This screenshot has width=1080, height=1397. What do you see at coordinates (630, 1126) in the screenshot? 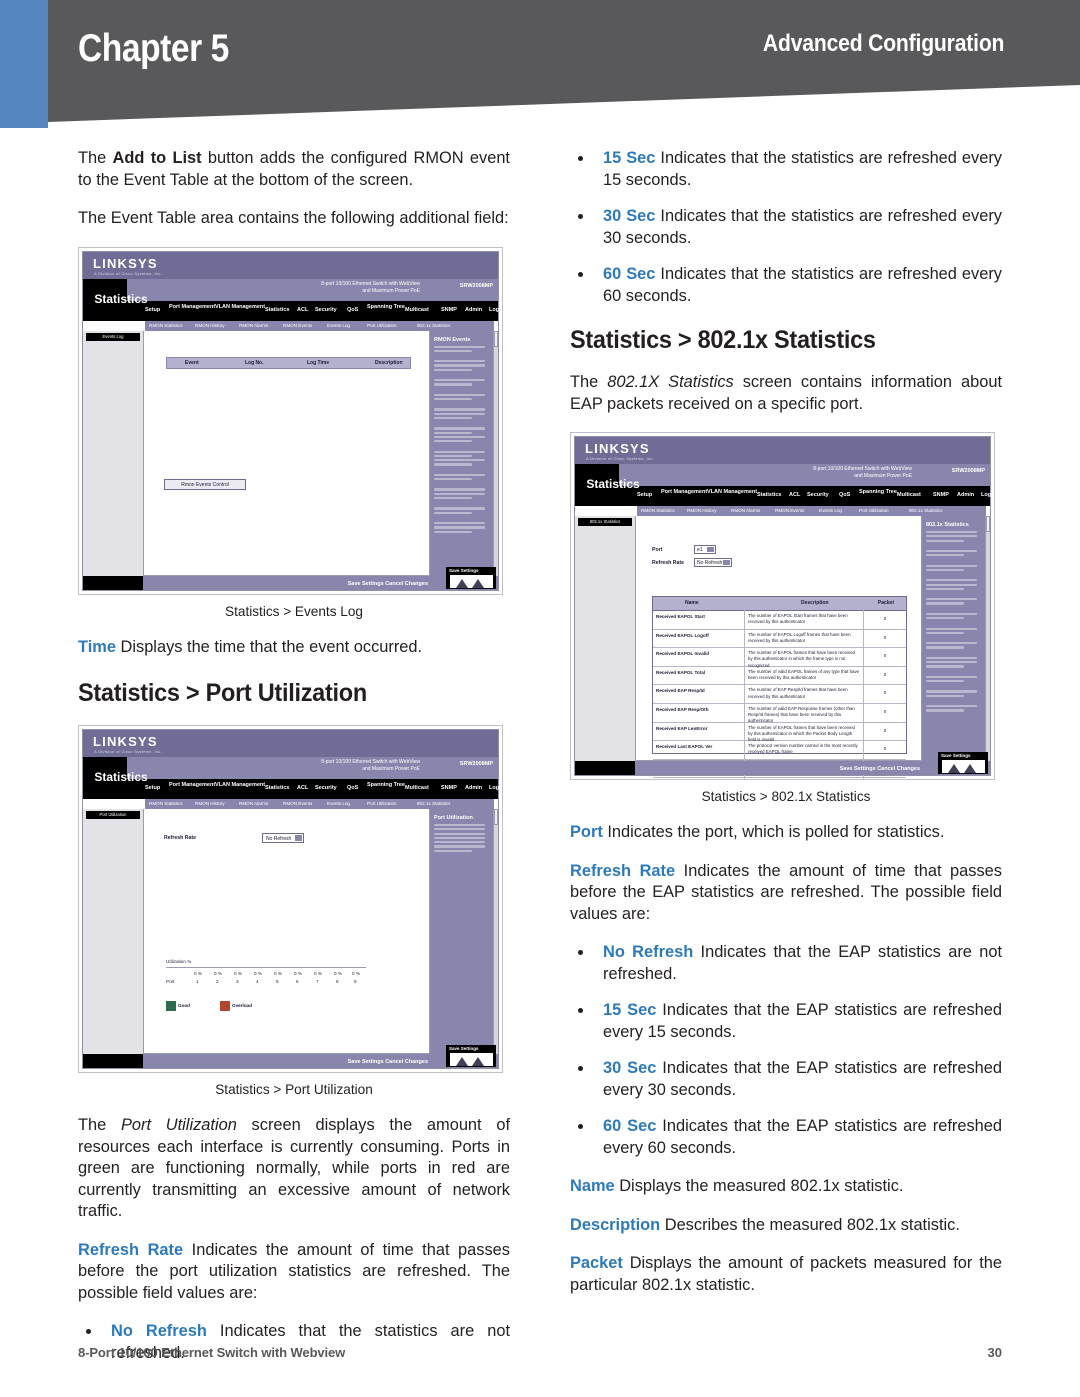
I see `bullet-term: 60 Sec` at bounding box center [630, 1126].